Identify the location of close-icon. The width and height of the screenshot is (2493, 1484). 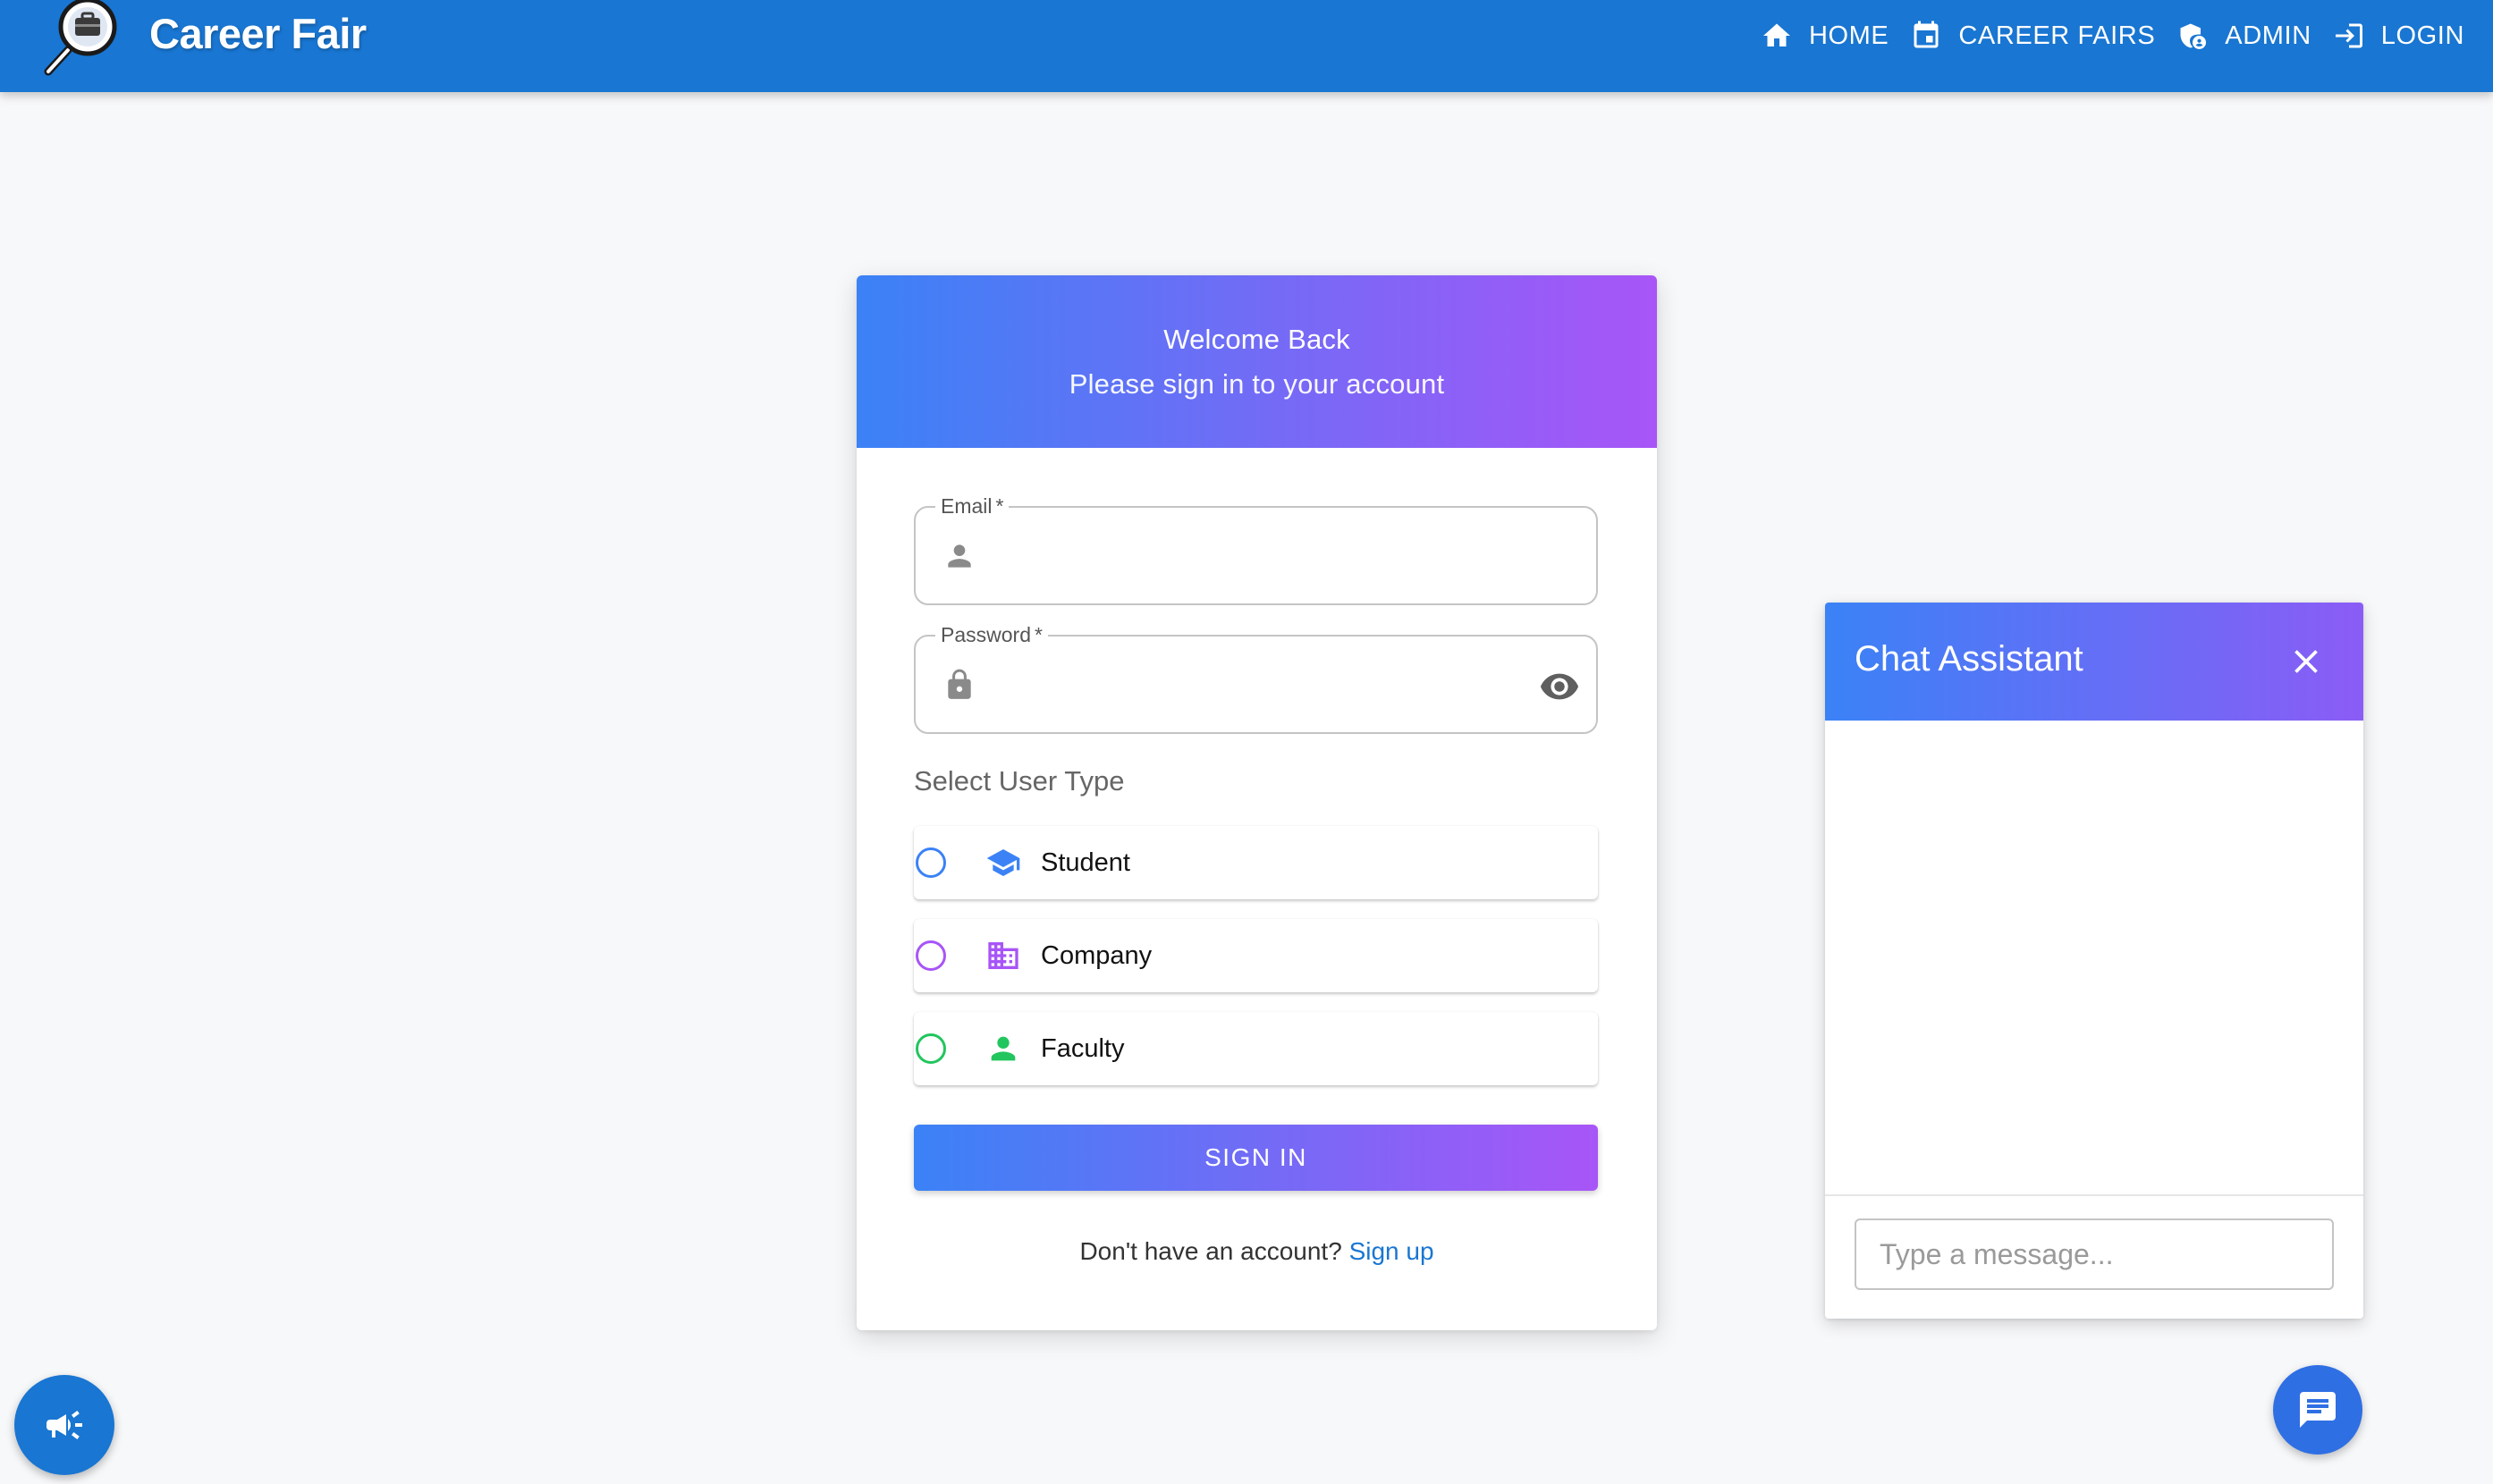
(2306, 661).